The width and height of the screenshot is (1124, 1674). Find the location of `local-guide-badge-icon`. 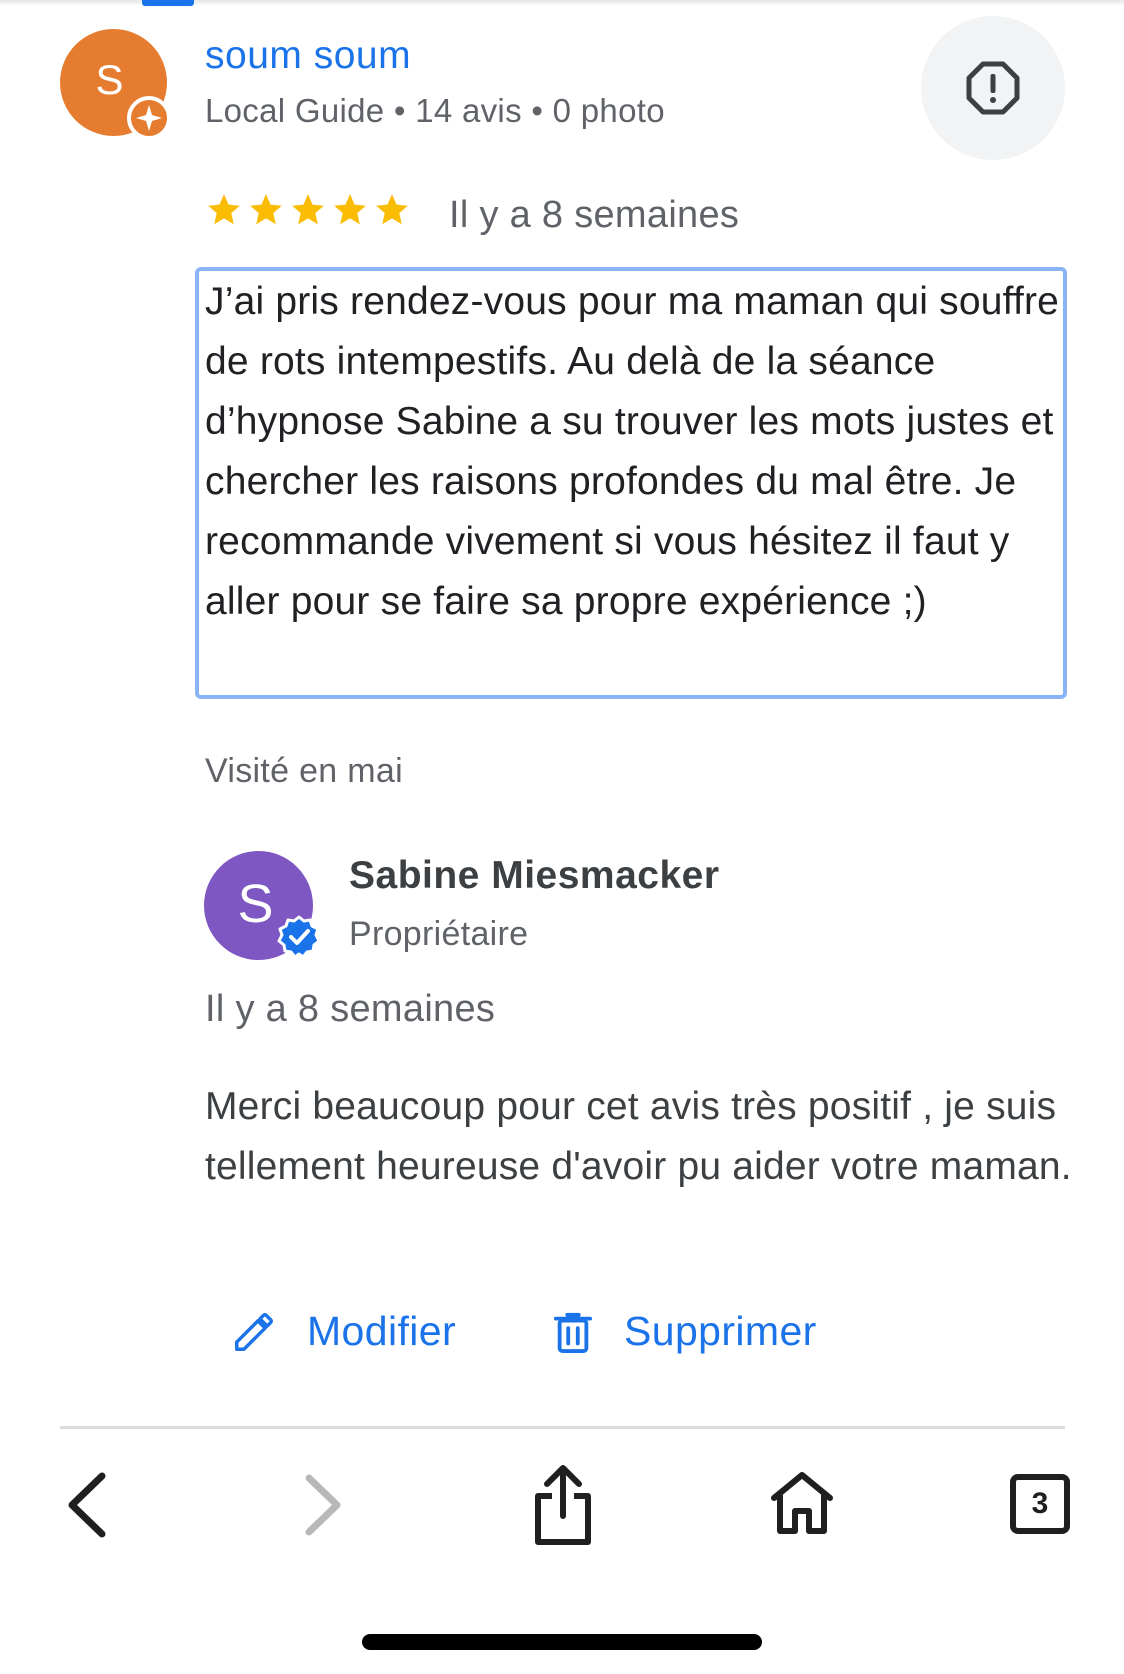

local-guide-badge-icon is located at coordinates (149, 118).